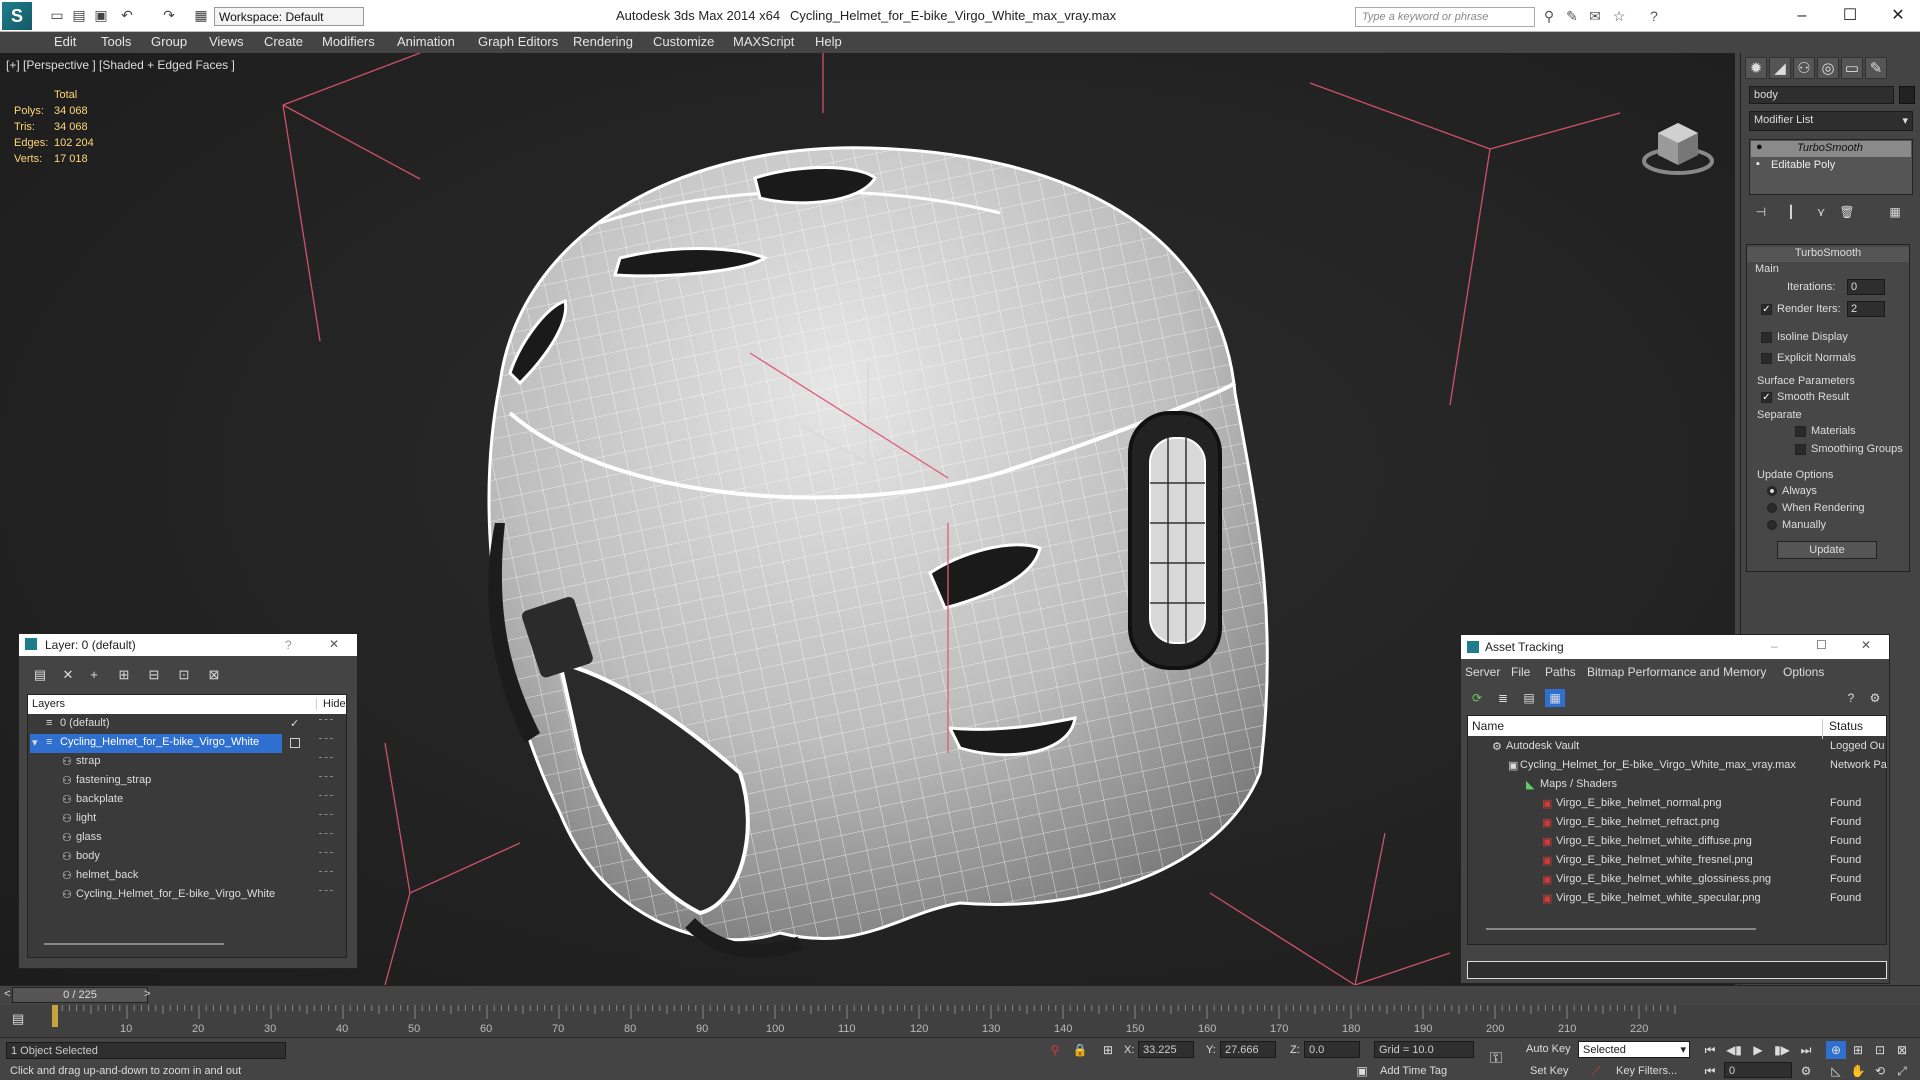 Image resolution: width=1920 pixels, height=1080 pixels. Describe the element at coordinates (1792, 491) in the screenshot. I see `always-row: Always` at that location.